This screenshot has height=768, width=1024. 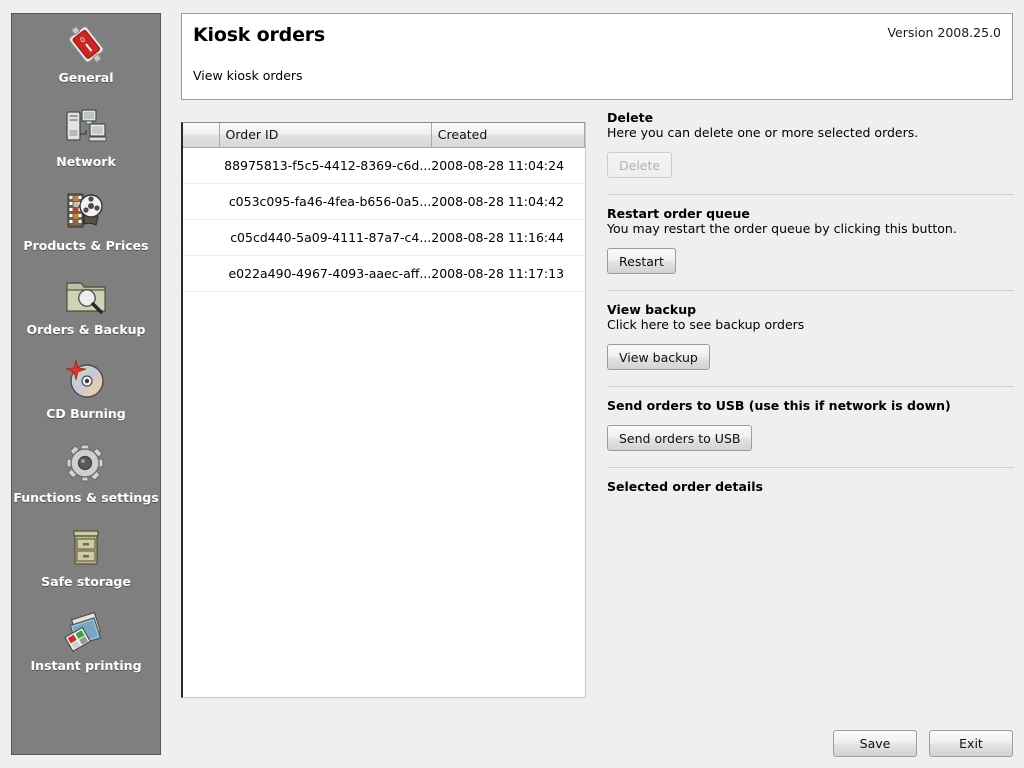 I want to click on power-switch-icon: 0, so click(x=86, y=44).